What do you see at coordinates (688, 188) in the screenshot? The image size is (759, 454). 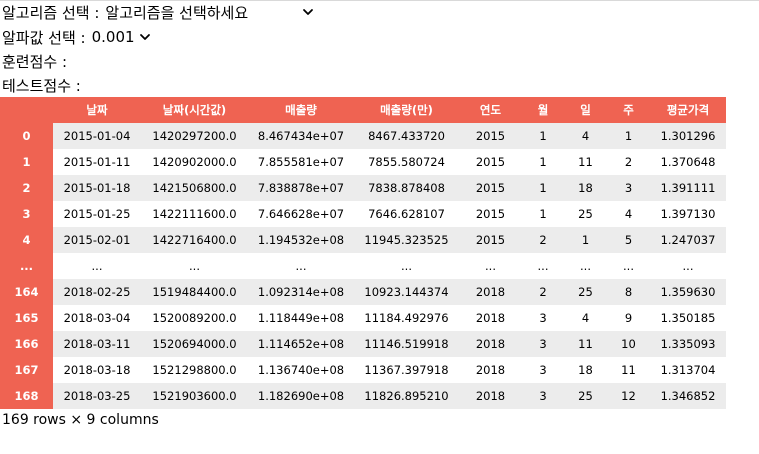 I see `table-cell: 1.391111` at bounding box center [688, 188].